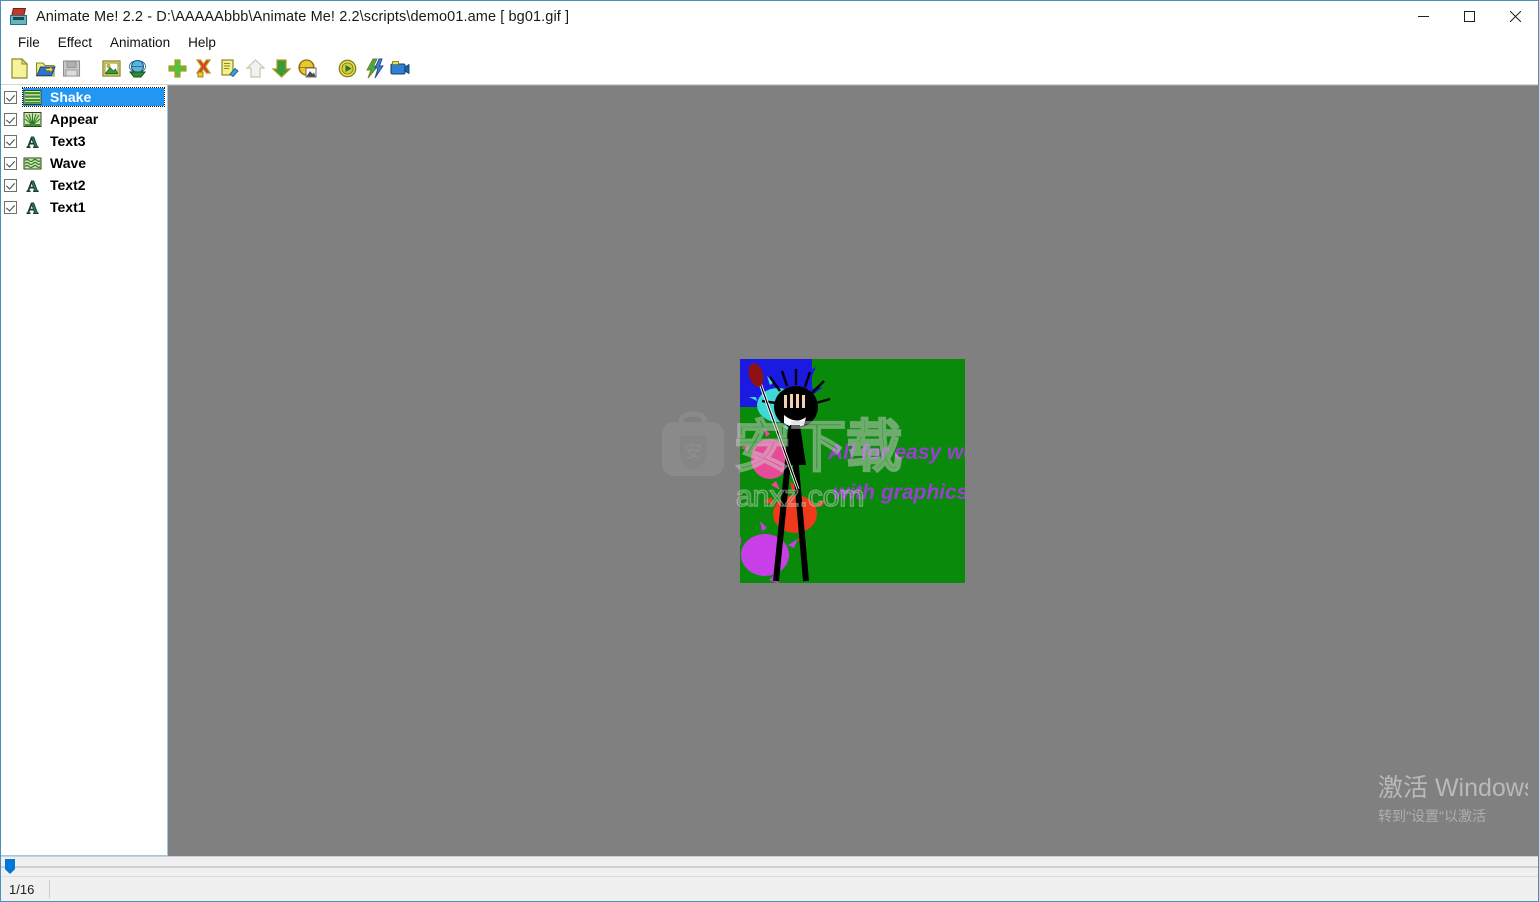 The width and height of the screenshot is (1539, 902). What do you see at coordinates (74, 118) in the screenshot?
I see `layer-label: Appear` at bounding box center [74, 118].